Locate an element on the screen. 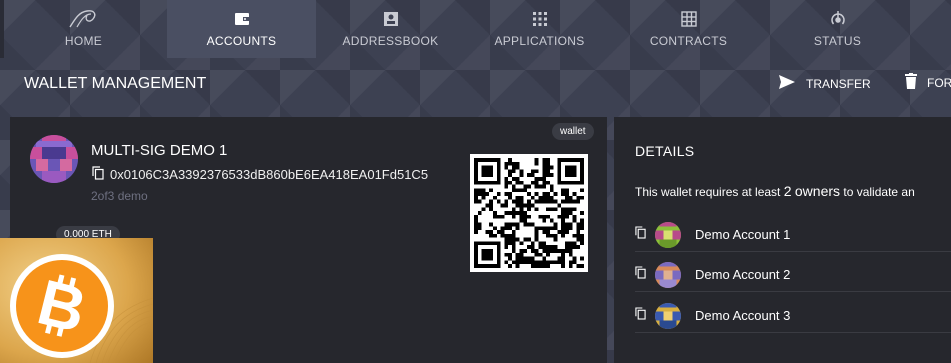  tab-applications-label: APPLICATIONS is located at coordinates (539, 41).